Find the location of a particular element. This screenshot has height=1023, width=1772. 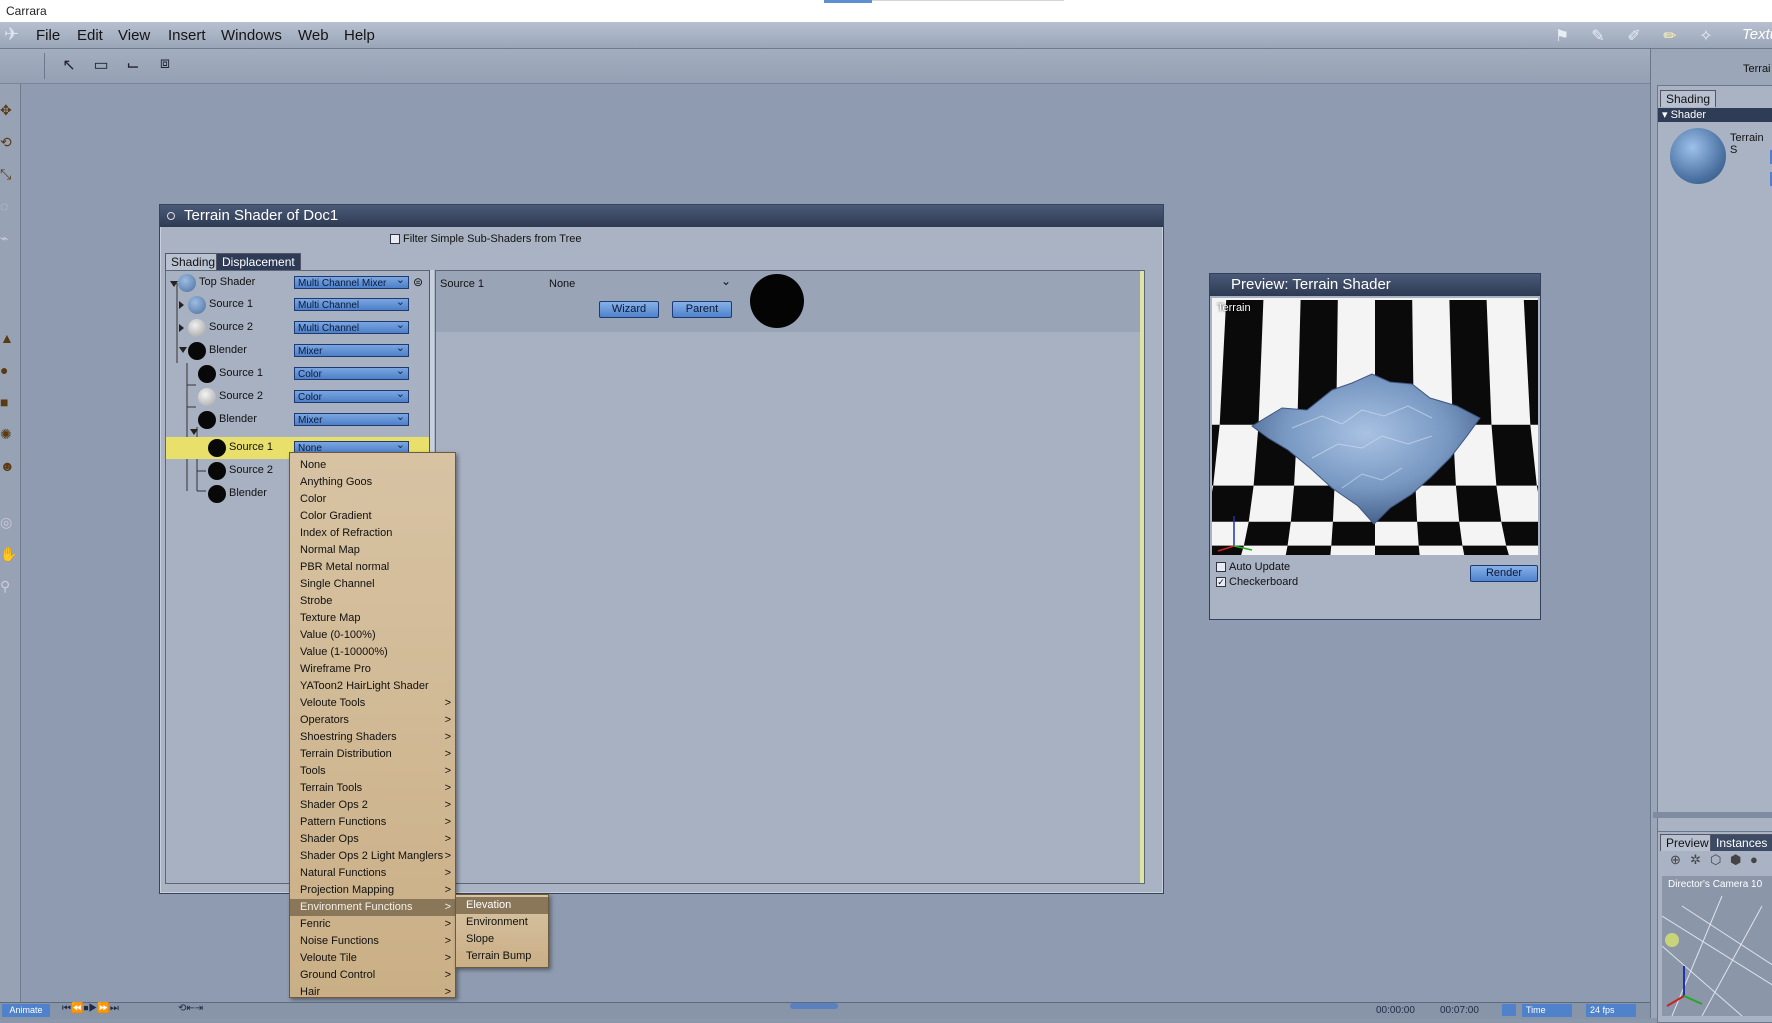

menu-view: View is located at coordinates (134, 35).